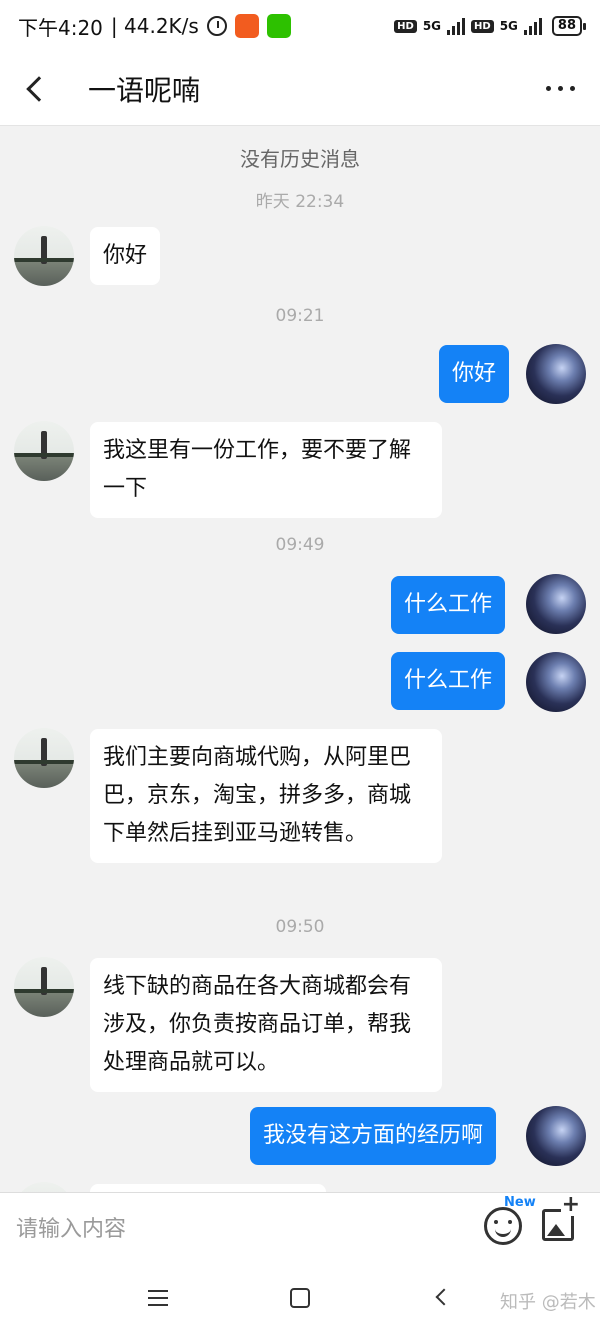  Describe the element at coordinates (246, 26) in the screenshot. I see `app-notification-icon` at that location.